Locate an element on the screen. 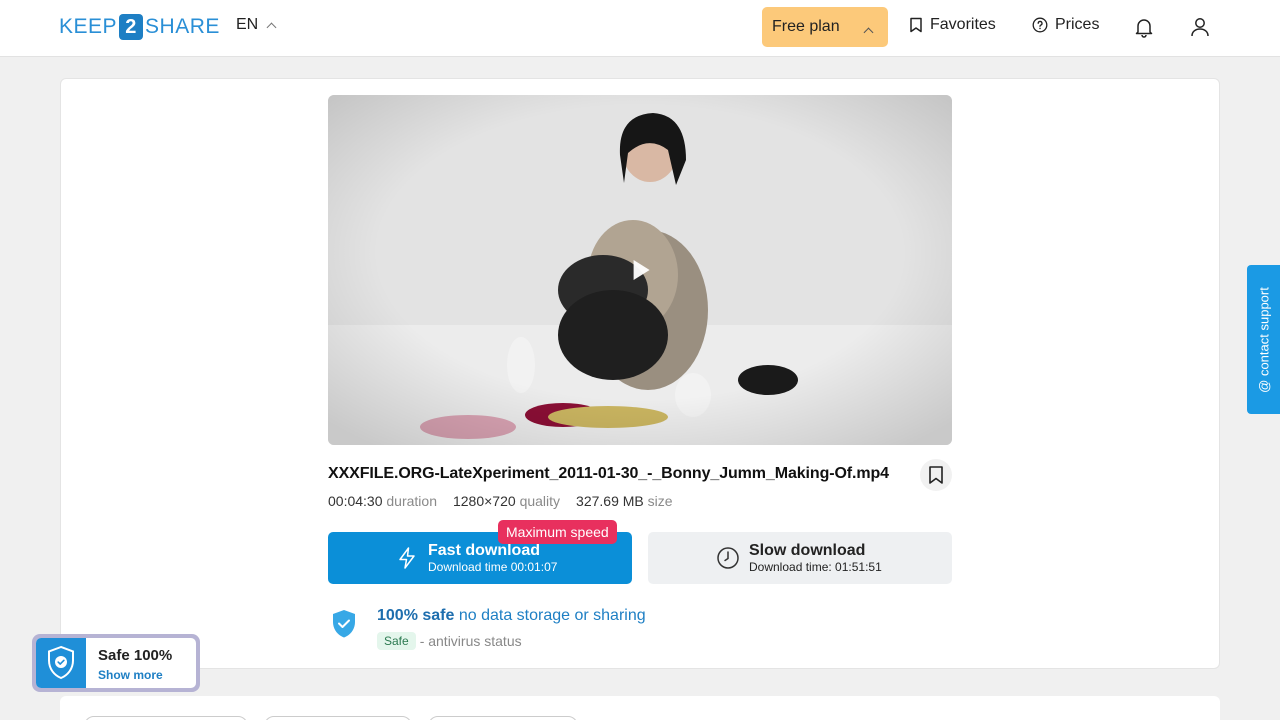 The width and height of the screenshot is (1280, 720). show-more-link: Show more is located at coordinates (130, 675).